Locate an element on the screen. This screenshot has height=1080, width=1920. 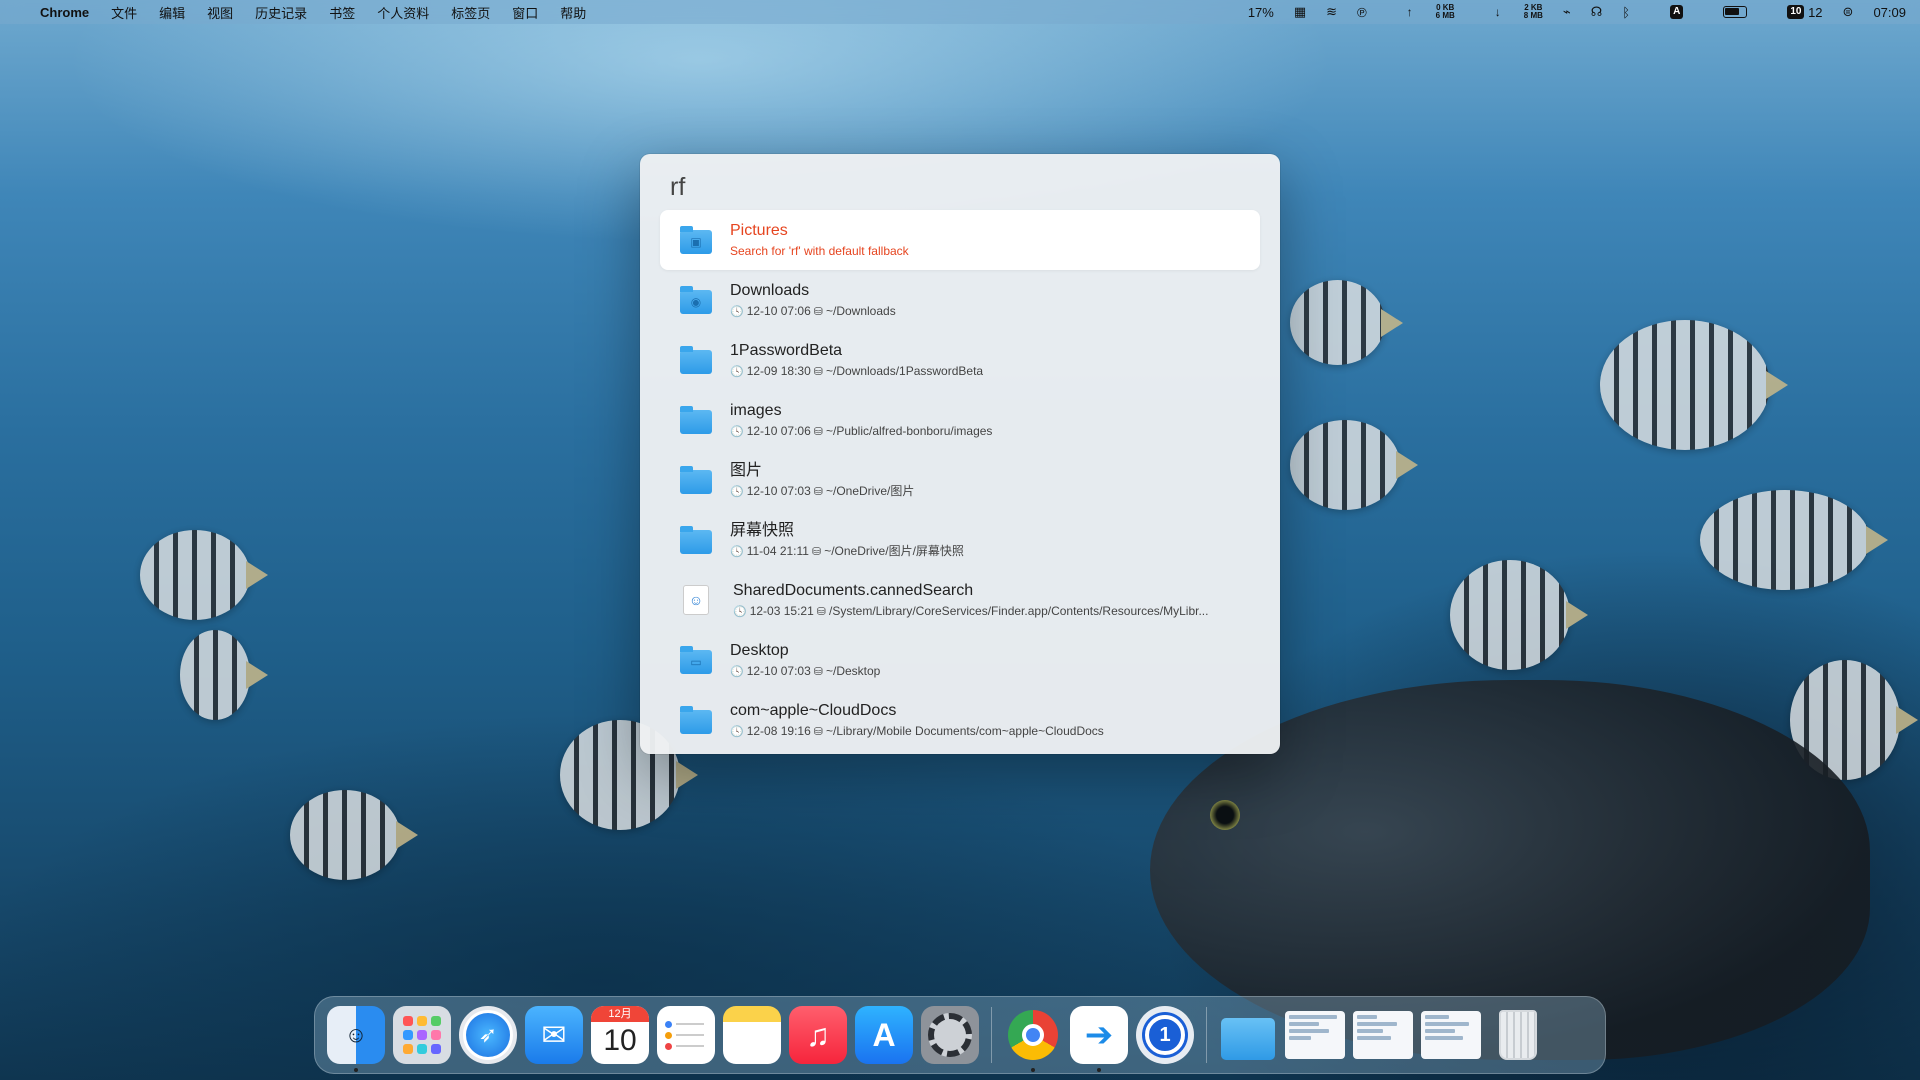
app-store-icon: A is located at coordinates (884, 1034).